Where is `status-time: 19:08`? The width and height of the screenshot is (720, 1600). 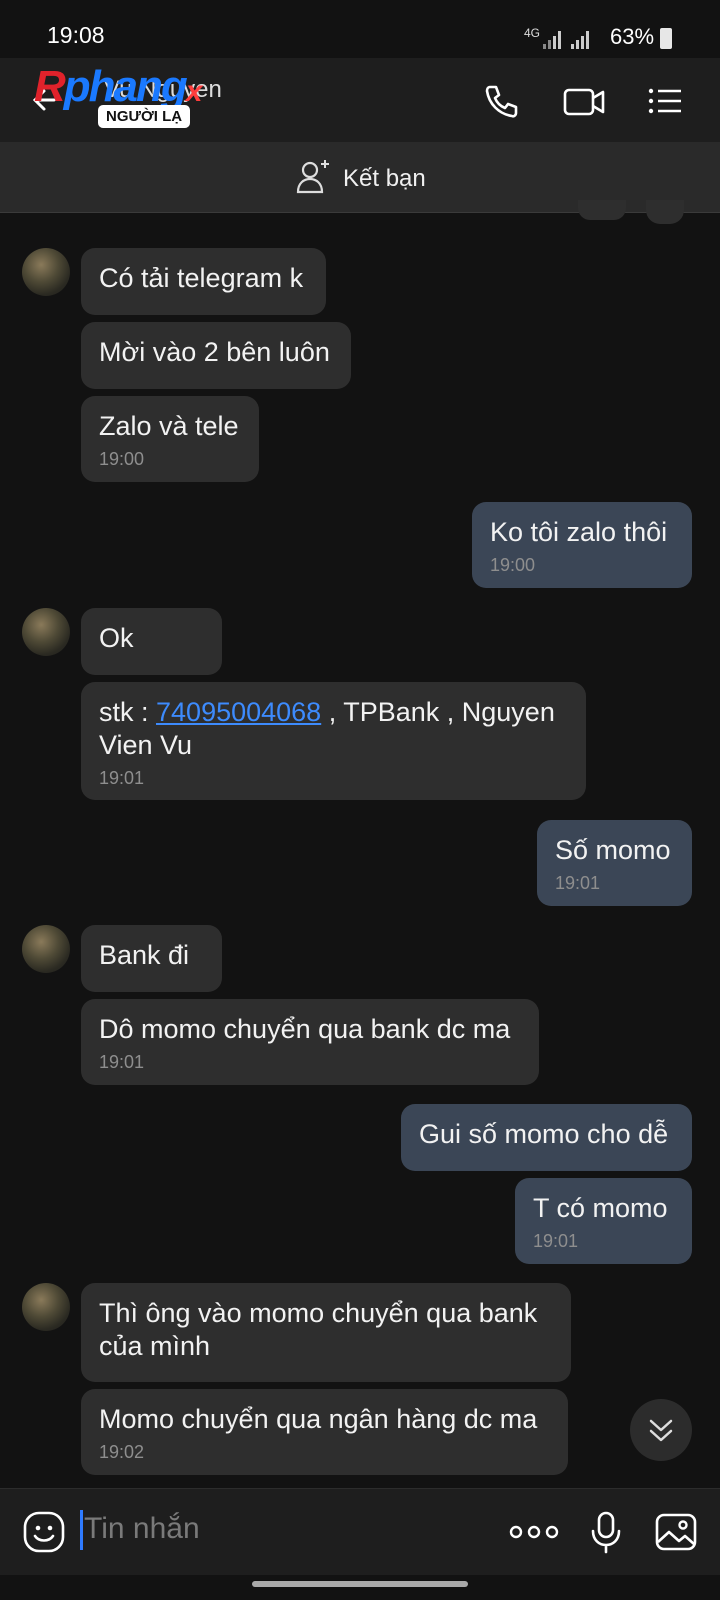
status-time: 19:08 is located at coordinates (76, 35).